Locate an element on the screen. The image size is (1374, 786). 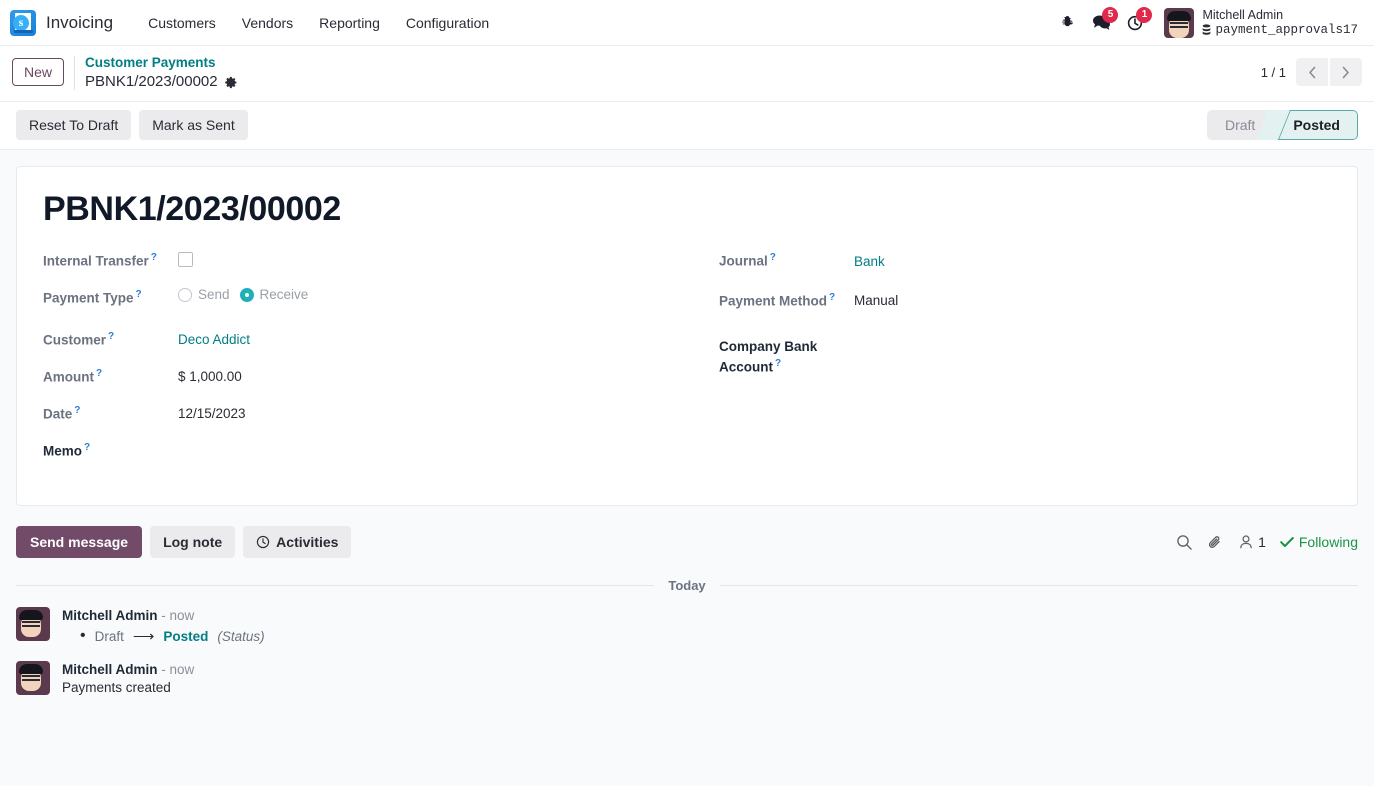
payment-type-option-receive: Receive is located at coordinates (274, 295).